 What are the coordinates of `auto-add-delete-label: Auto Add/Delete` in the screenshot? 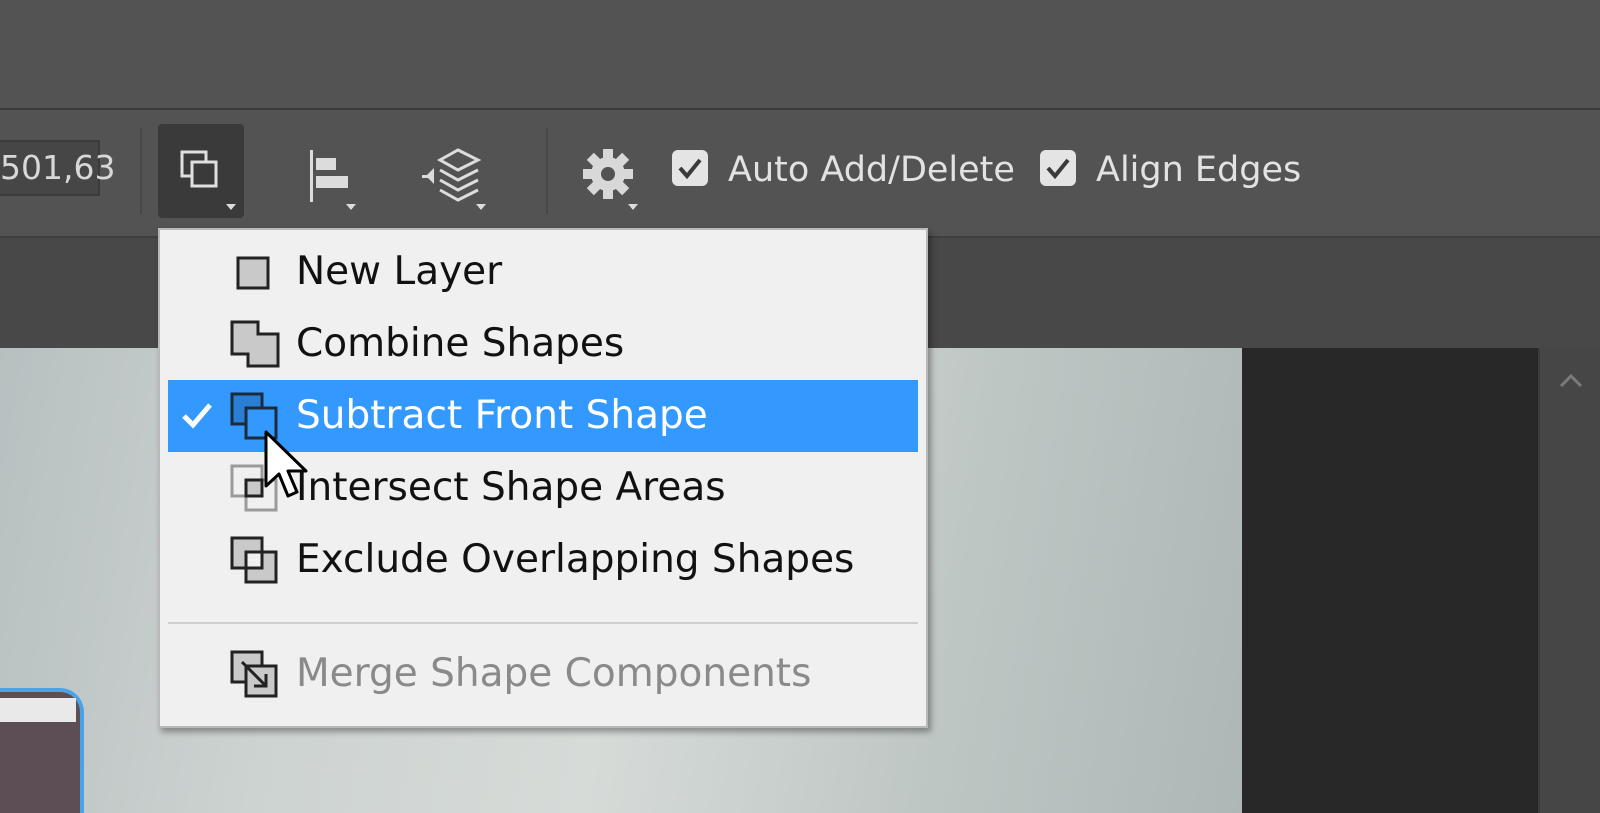 It's located at (871, 170).